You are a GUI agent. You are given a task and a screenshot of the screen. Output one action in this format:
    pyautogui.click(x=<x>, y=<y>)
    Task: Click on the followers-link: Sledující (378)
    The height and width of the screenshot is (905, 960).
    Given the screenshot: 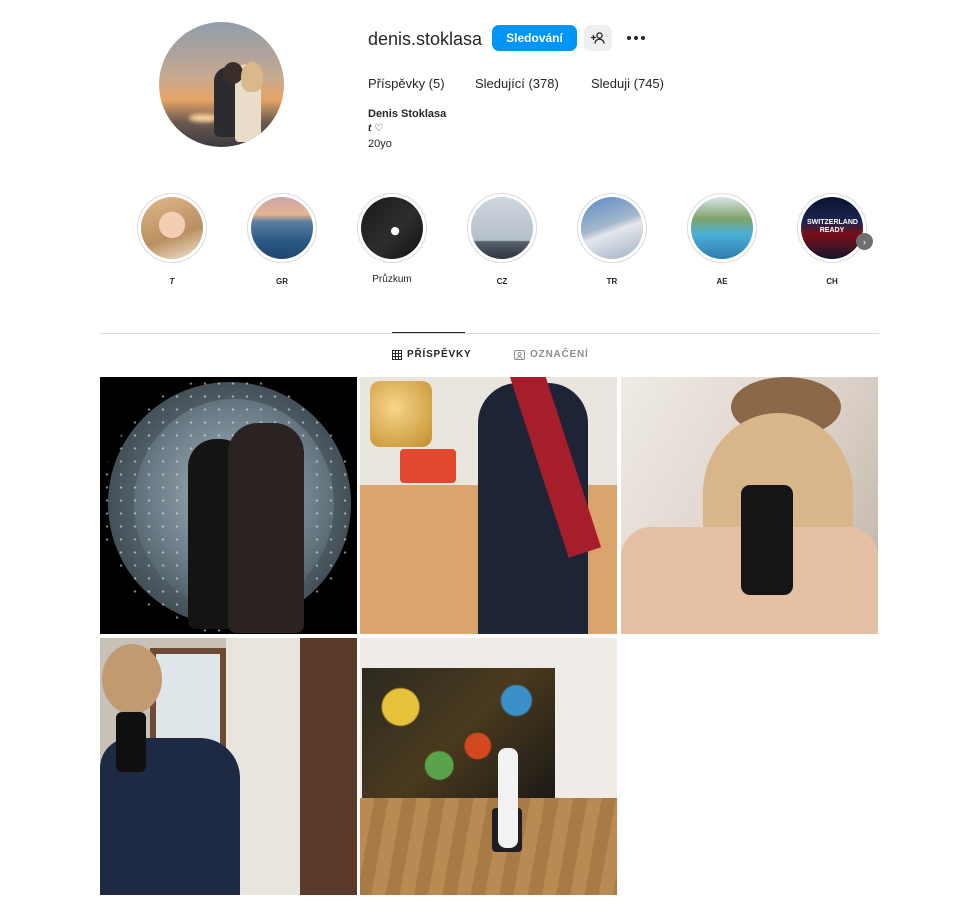 What is the action you would take?
    pyautogui.click(x=517, y=83)
    